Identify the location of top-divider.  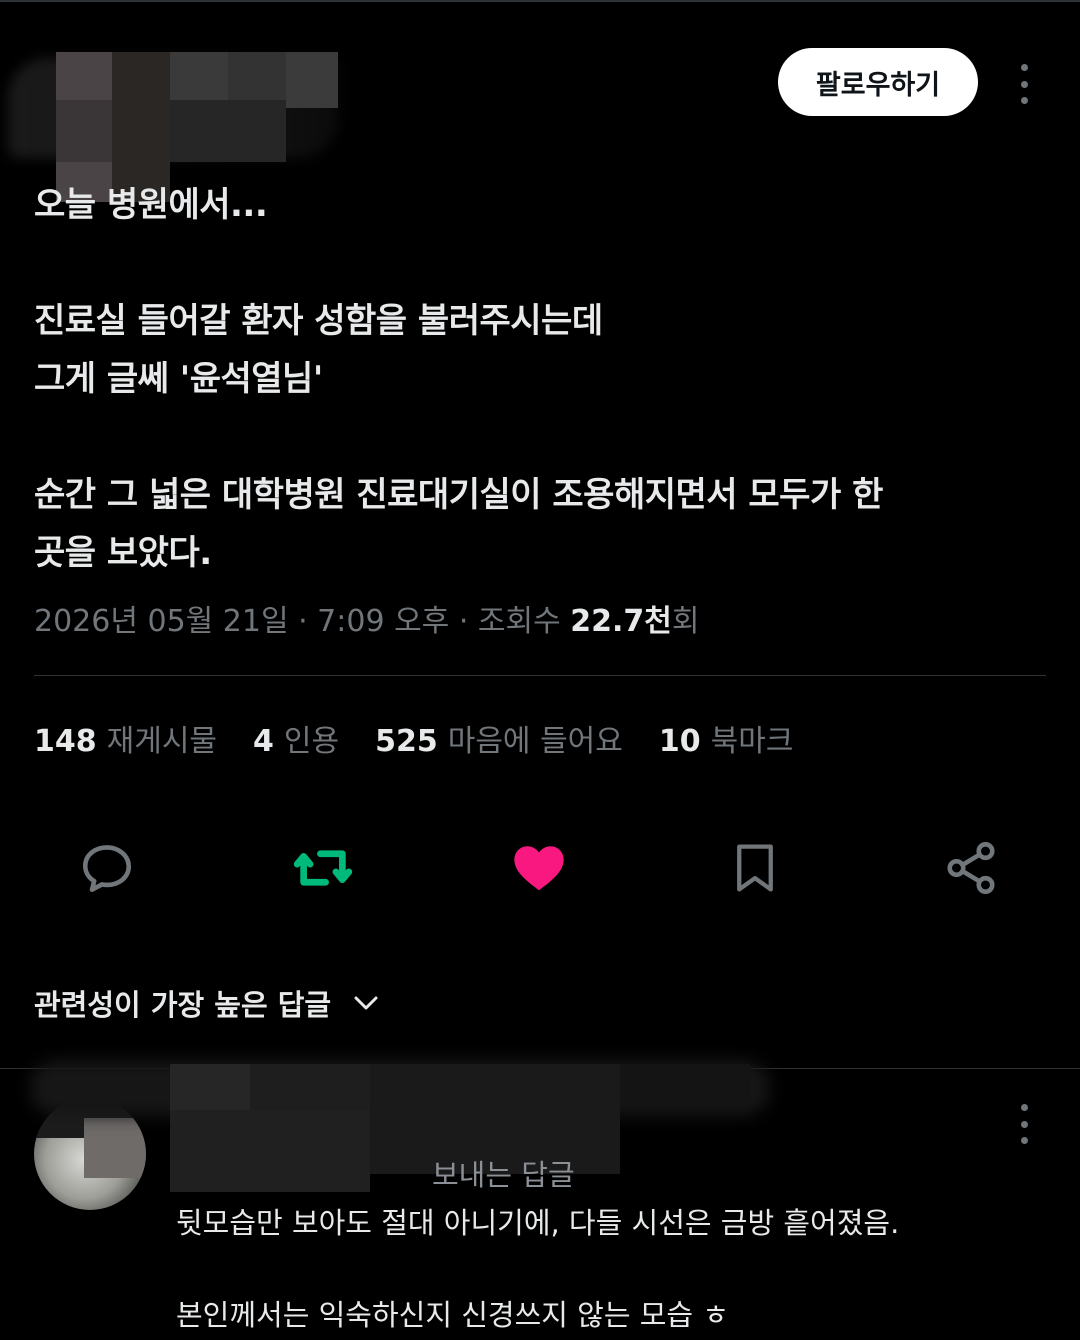
(540, 1).